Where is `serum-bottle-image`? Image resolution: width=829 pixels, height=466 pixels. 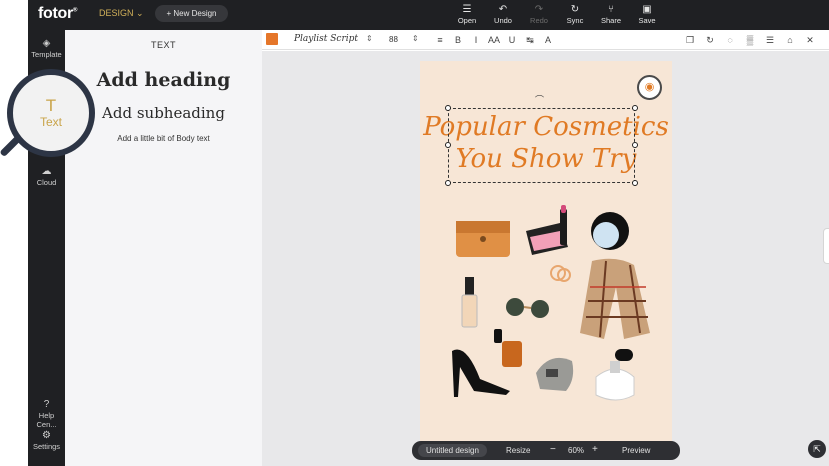
serum-bottle-image is located at coordinates (508, 348).